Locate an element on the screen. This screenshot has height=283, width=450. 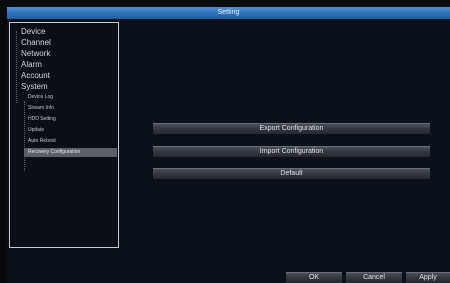
tree-item-stream-info: Stream Info is located at coordinates (41, 108).